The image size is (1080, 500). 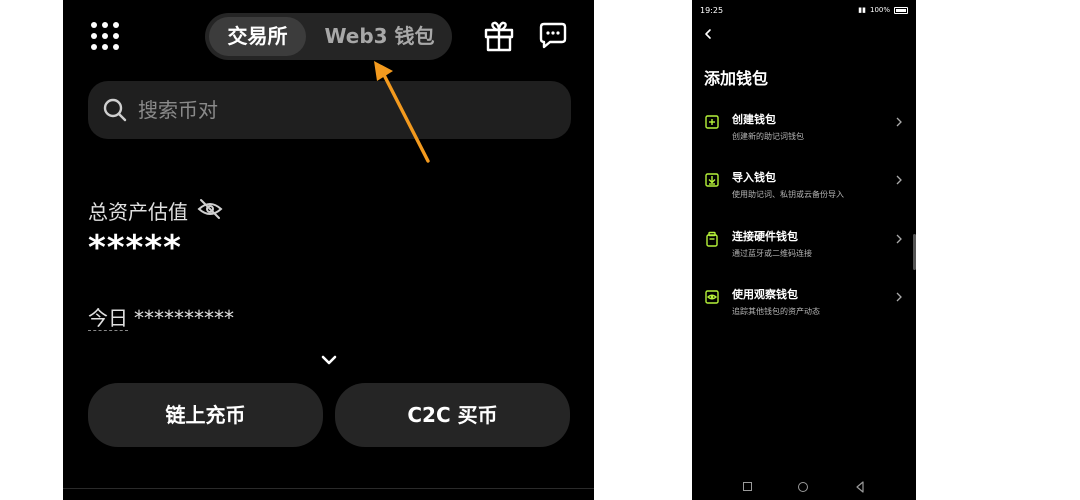 What do you see at coordinates (712, 10) in the screenshot?
I see `status-time: 19:25` at bounding box center [712, 10].